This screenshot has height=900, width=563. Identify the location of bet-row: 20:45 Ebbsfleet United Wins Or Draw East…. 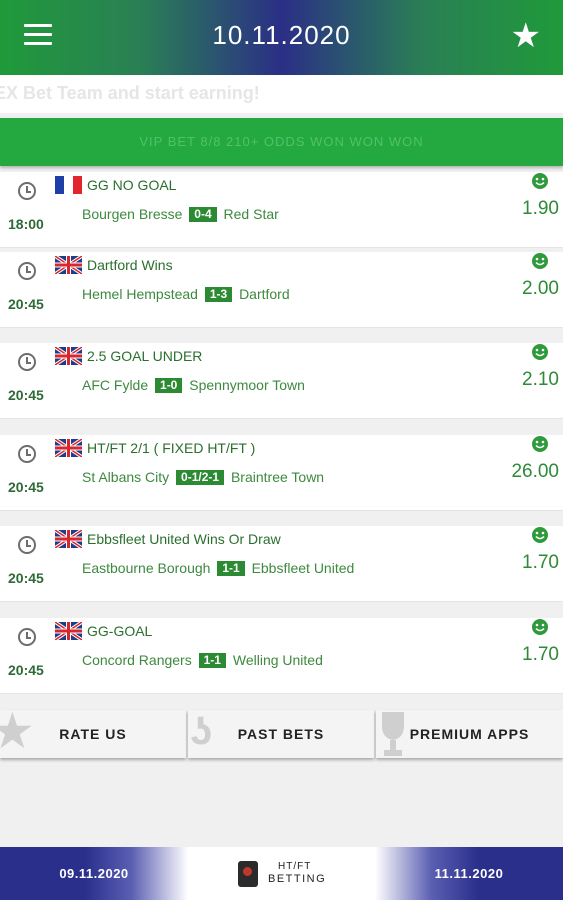
(281, 564).